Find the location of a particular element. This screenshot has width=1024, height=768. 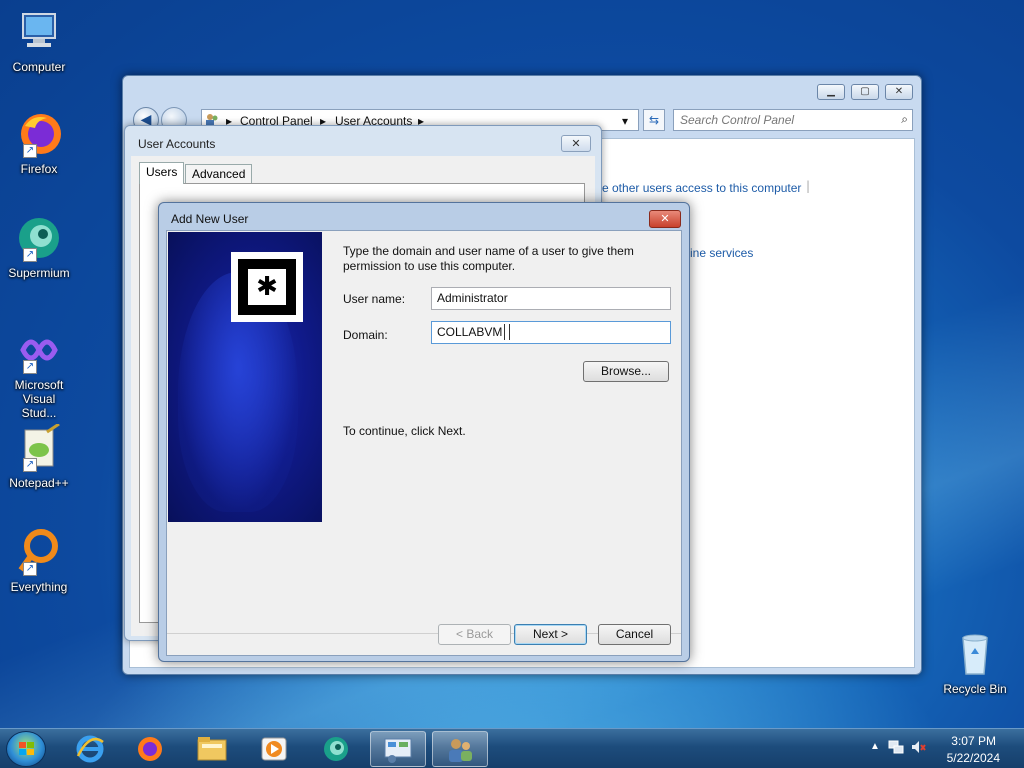

desktop-icon-notepadpp: ↗ Notepad++ is located at coordinates (39, 456).